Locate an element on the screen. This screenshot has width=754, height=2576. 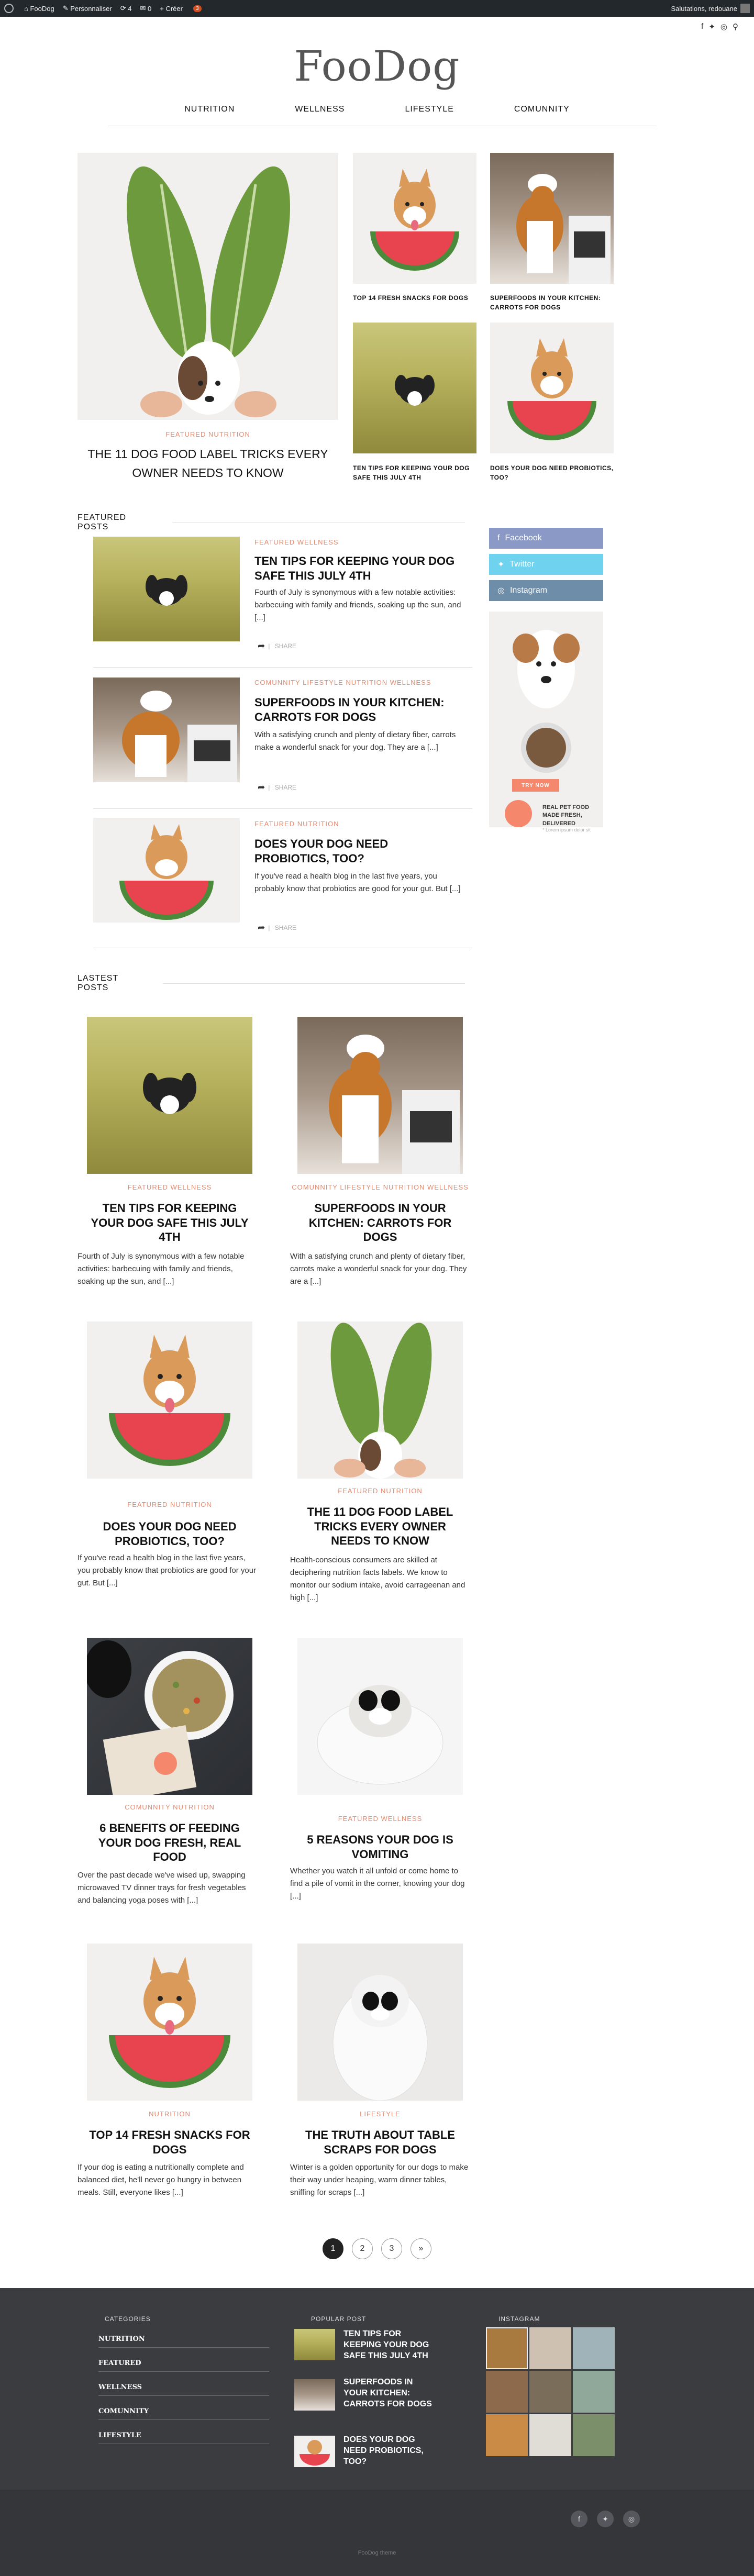
page-2-button: 2 is located at coordinates (362, 2248).